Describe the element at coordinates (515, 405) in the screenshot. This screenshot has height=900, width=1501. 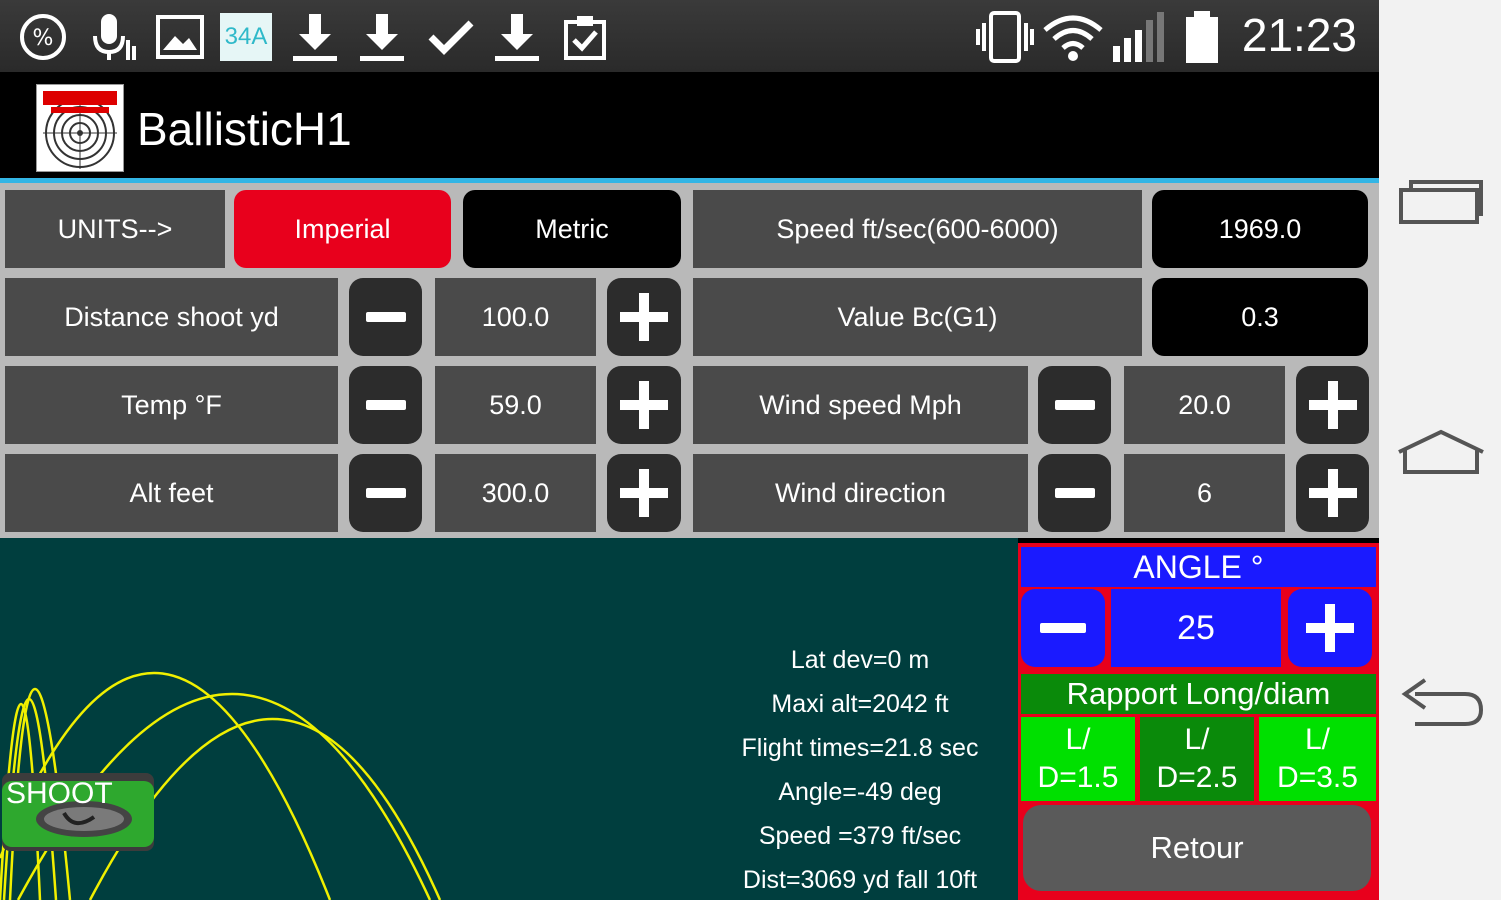
I see `temp-value: 59.0` at that location.